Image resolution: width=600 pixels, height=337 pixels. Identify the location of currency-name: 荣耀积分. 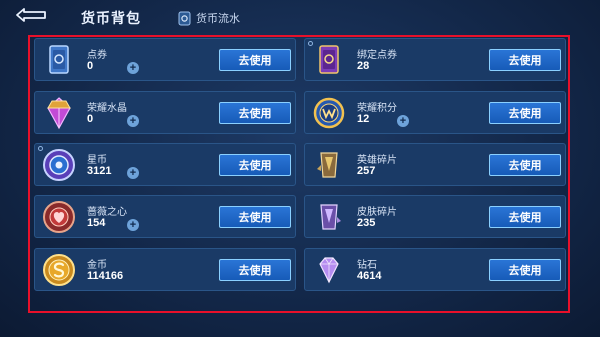
(377, 108).